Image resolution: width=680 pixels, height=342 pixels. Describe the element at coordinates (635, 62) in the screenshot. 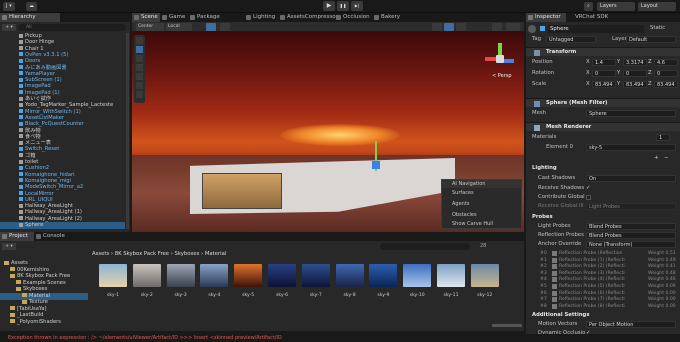

I see `transform-position-y-field: 3.3174` at that location.